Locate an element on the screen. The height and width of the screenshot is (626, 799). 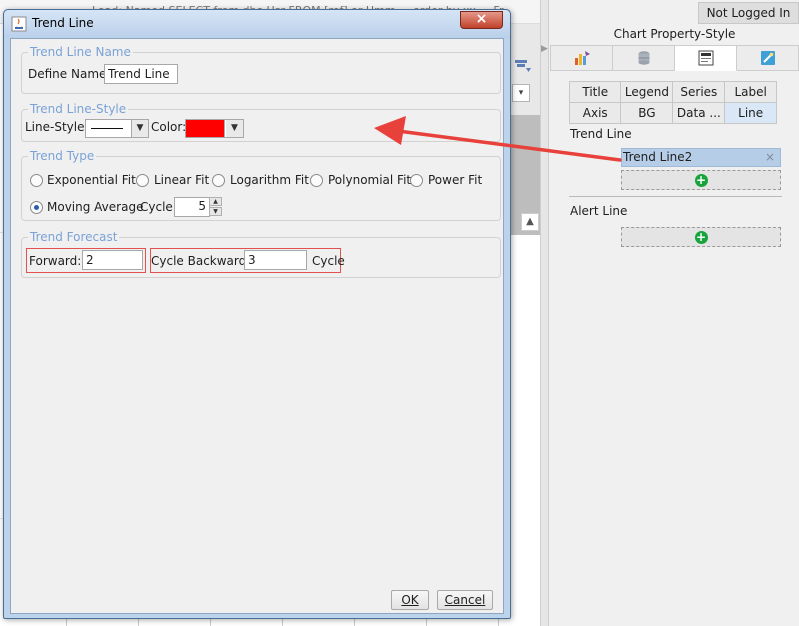
database-icon is located at coordinates (643, 58).